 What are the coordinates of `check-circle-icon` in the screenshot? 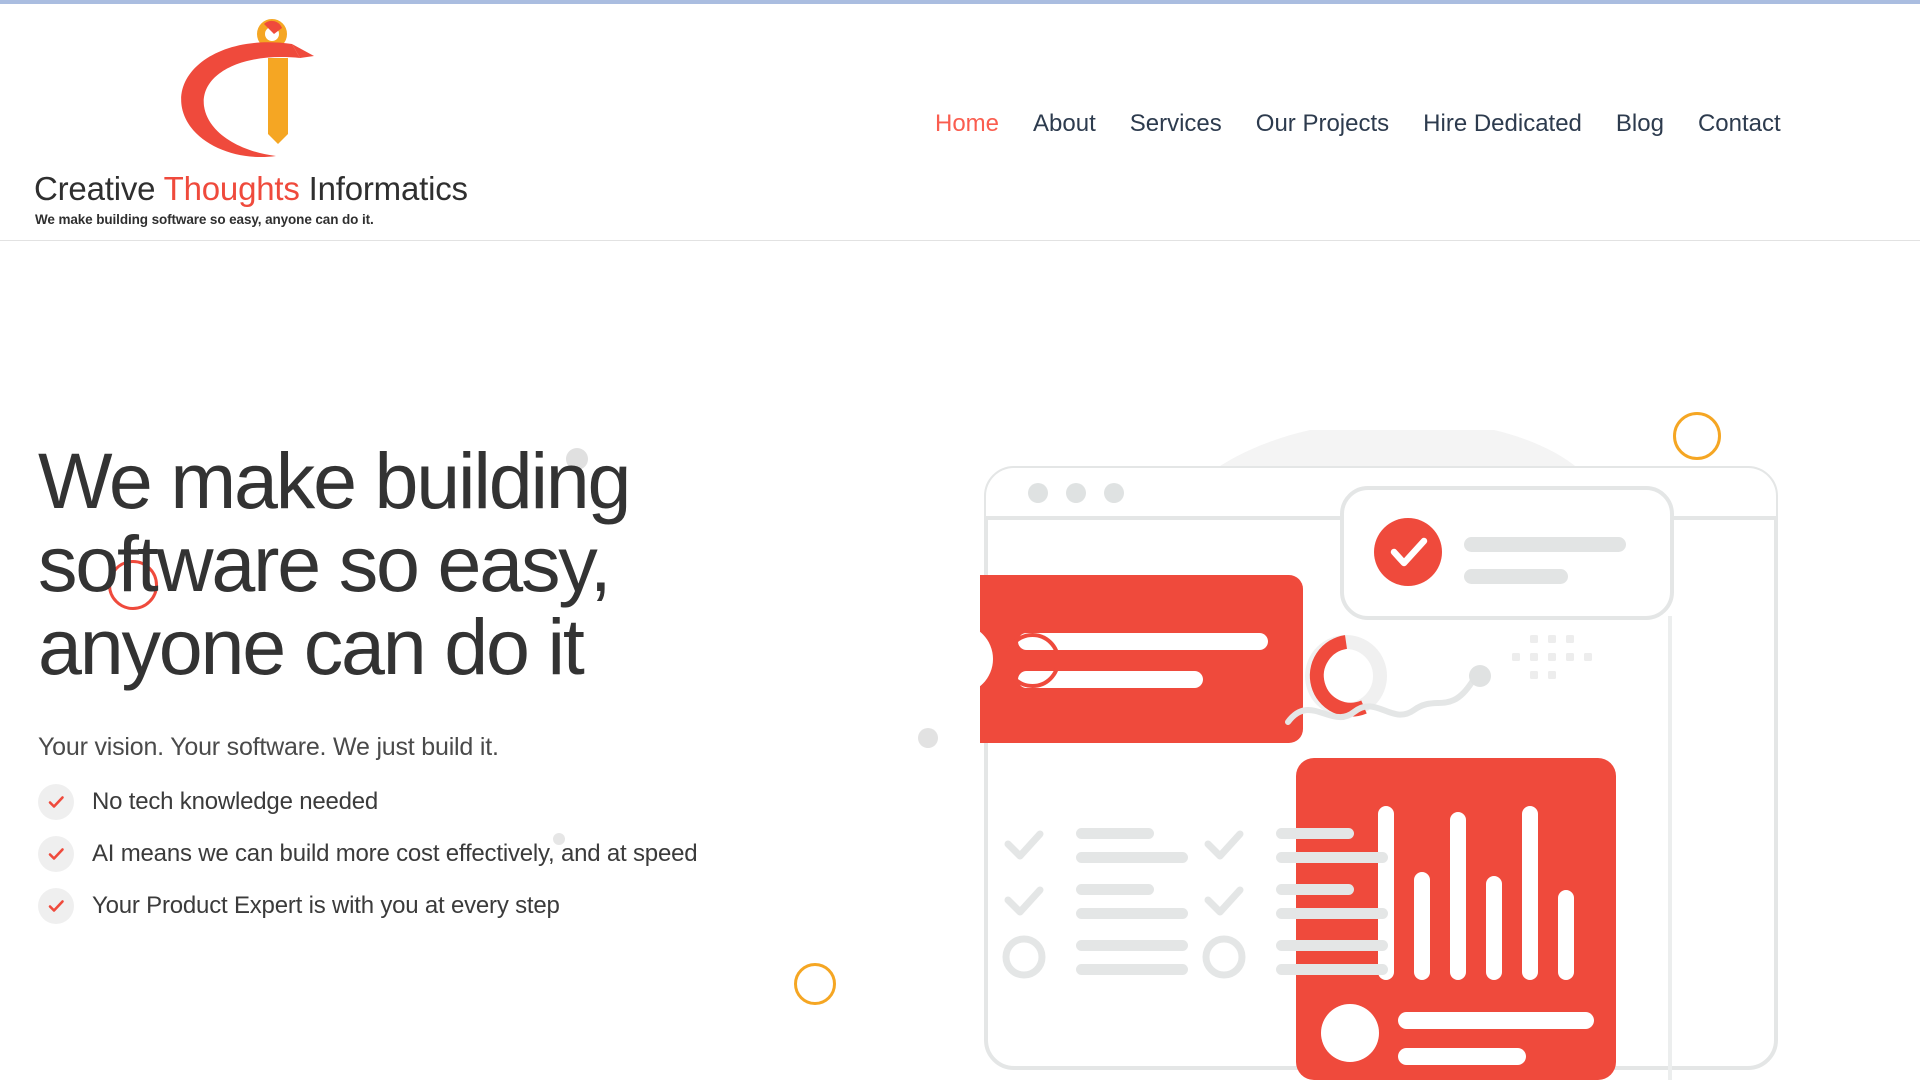 It's located at (1408, 552).